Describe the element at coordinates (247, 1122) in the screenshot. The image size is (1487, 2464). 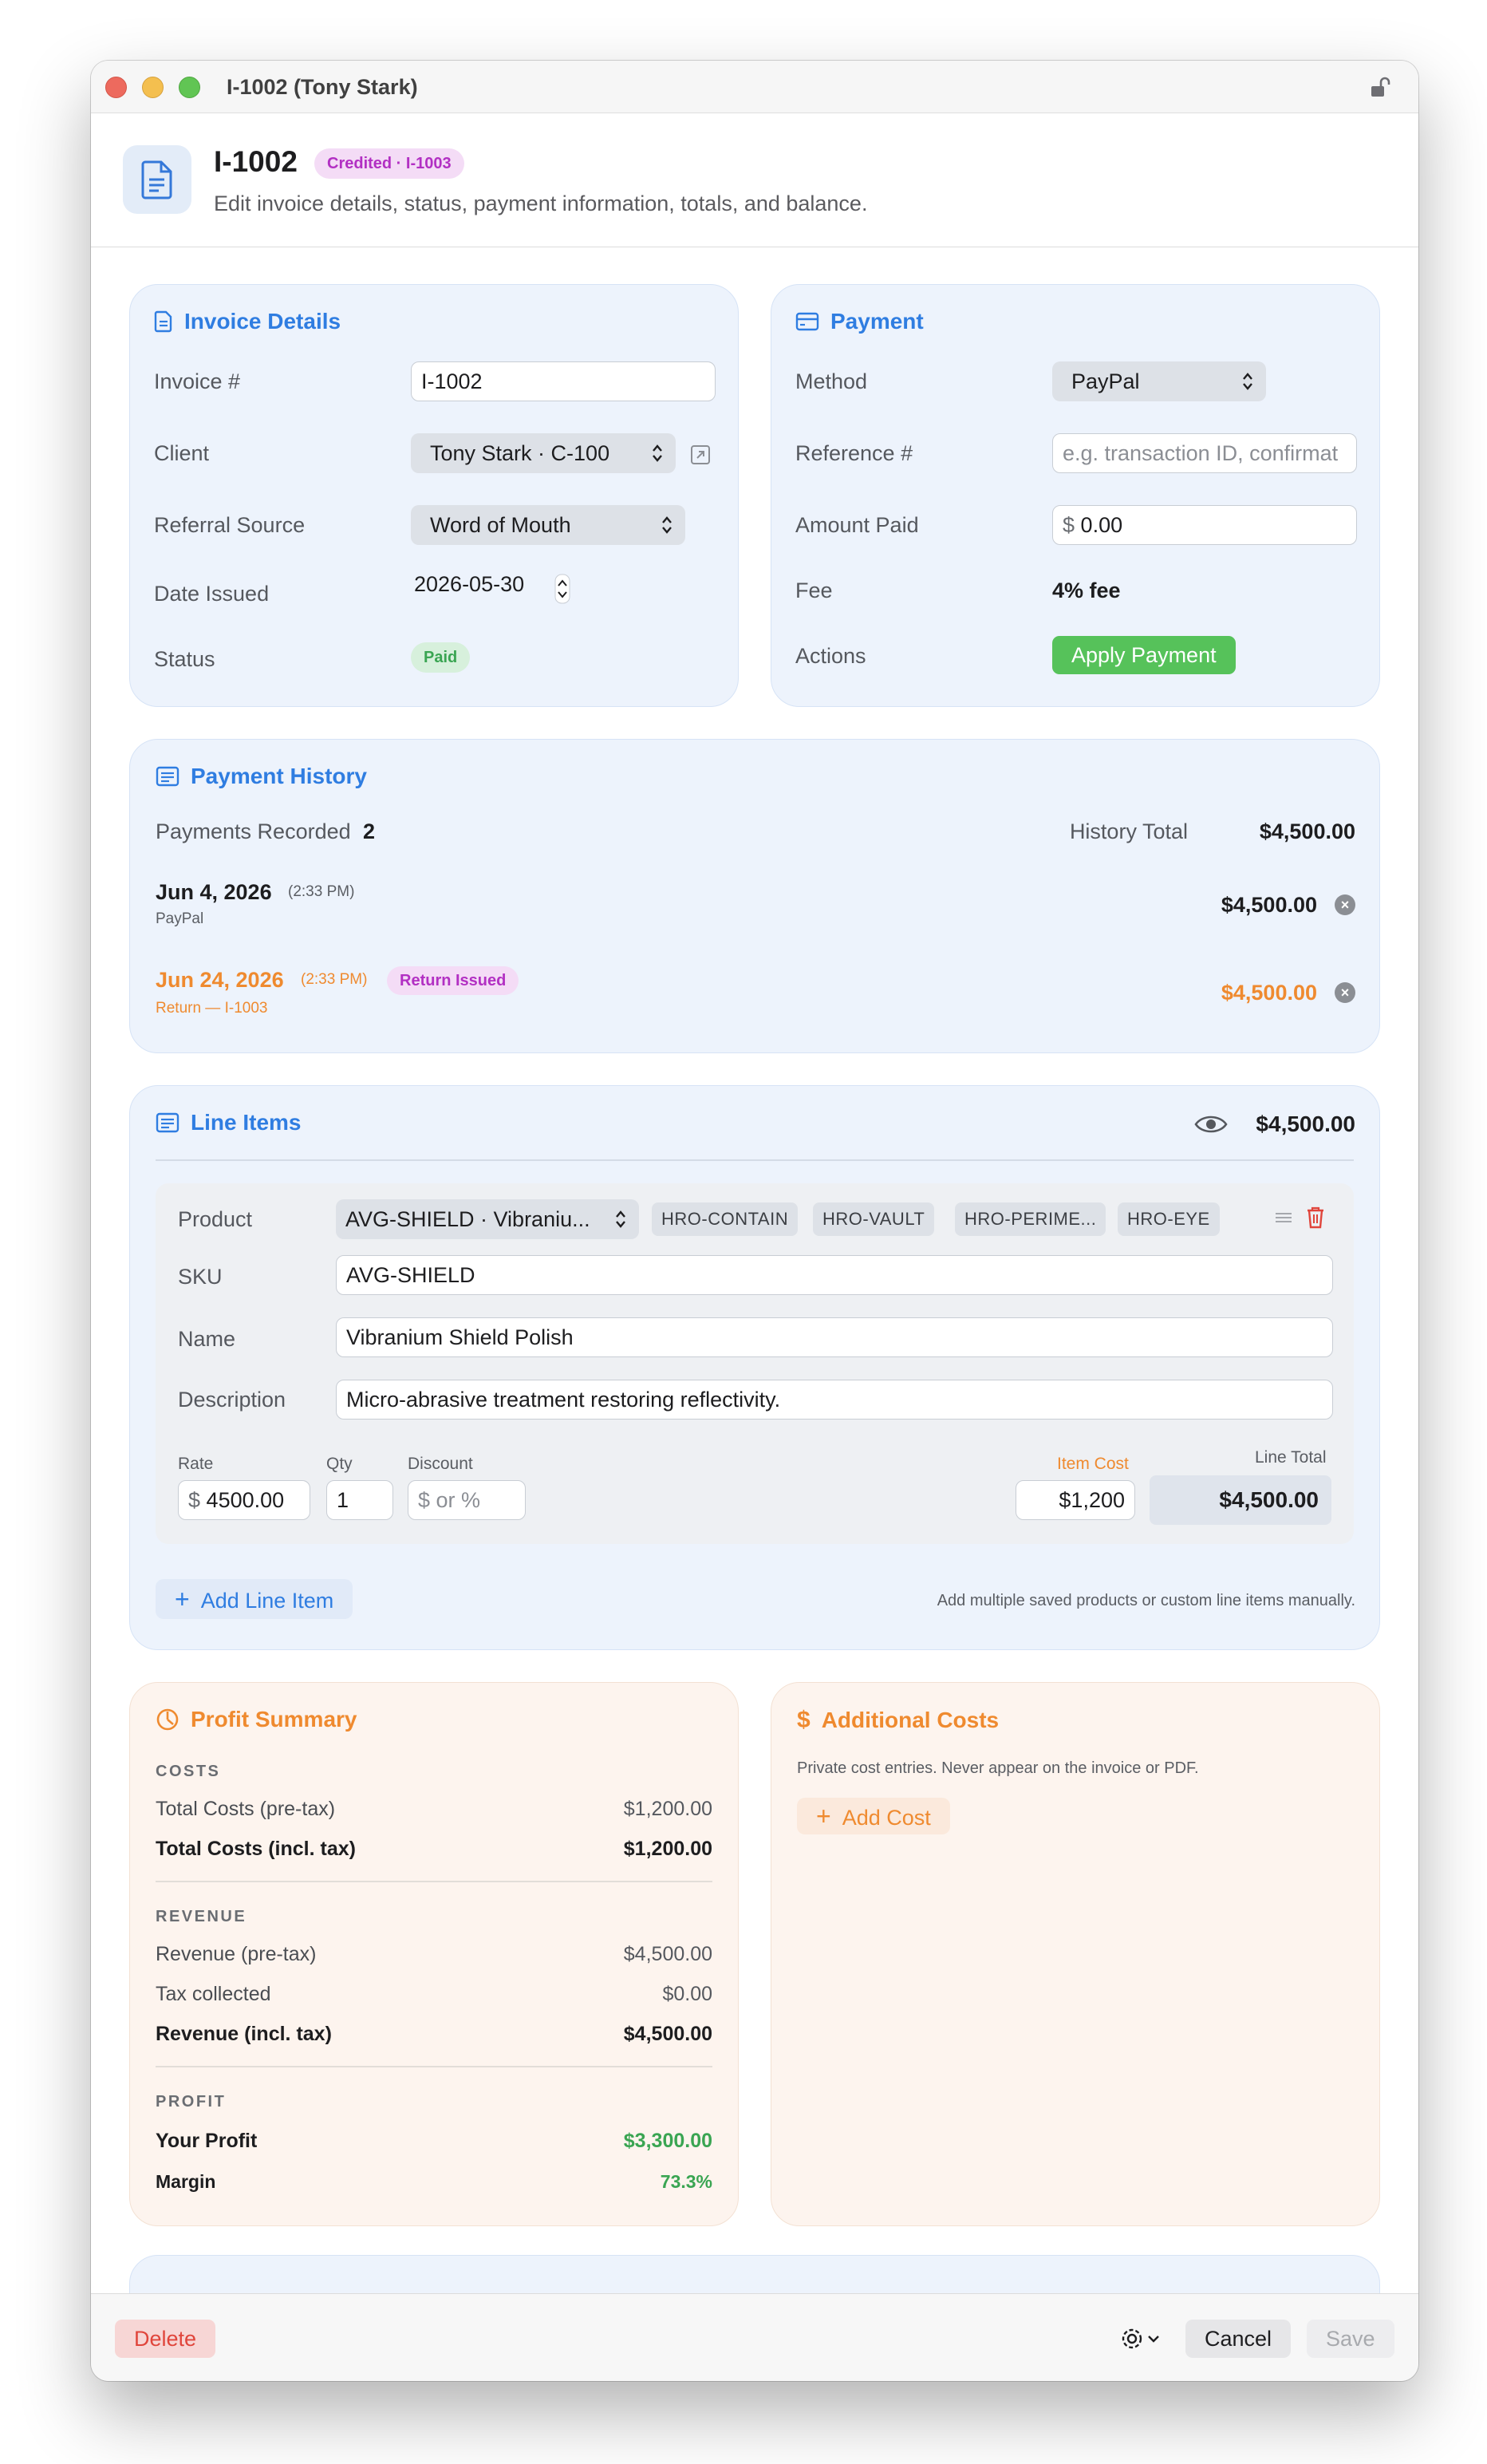
I see `card-title-label: Line Items` at that location.